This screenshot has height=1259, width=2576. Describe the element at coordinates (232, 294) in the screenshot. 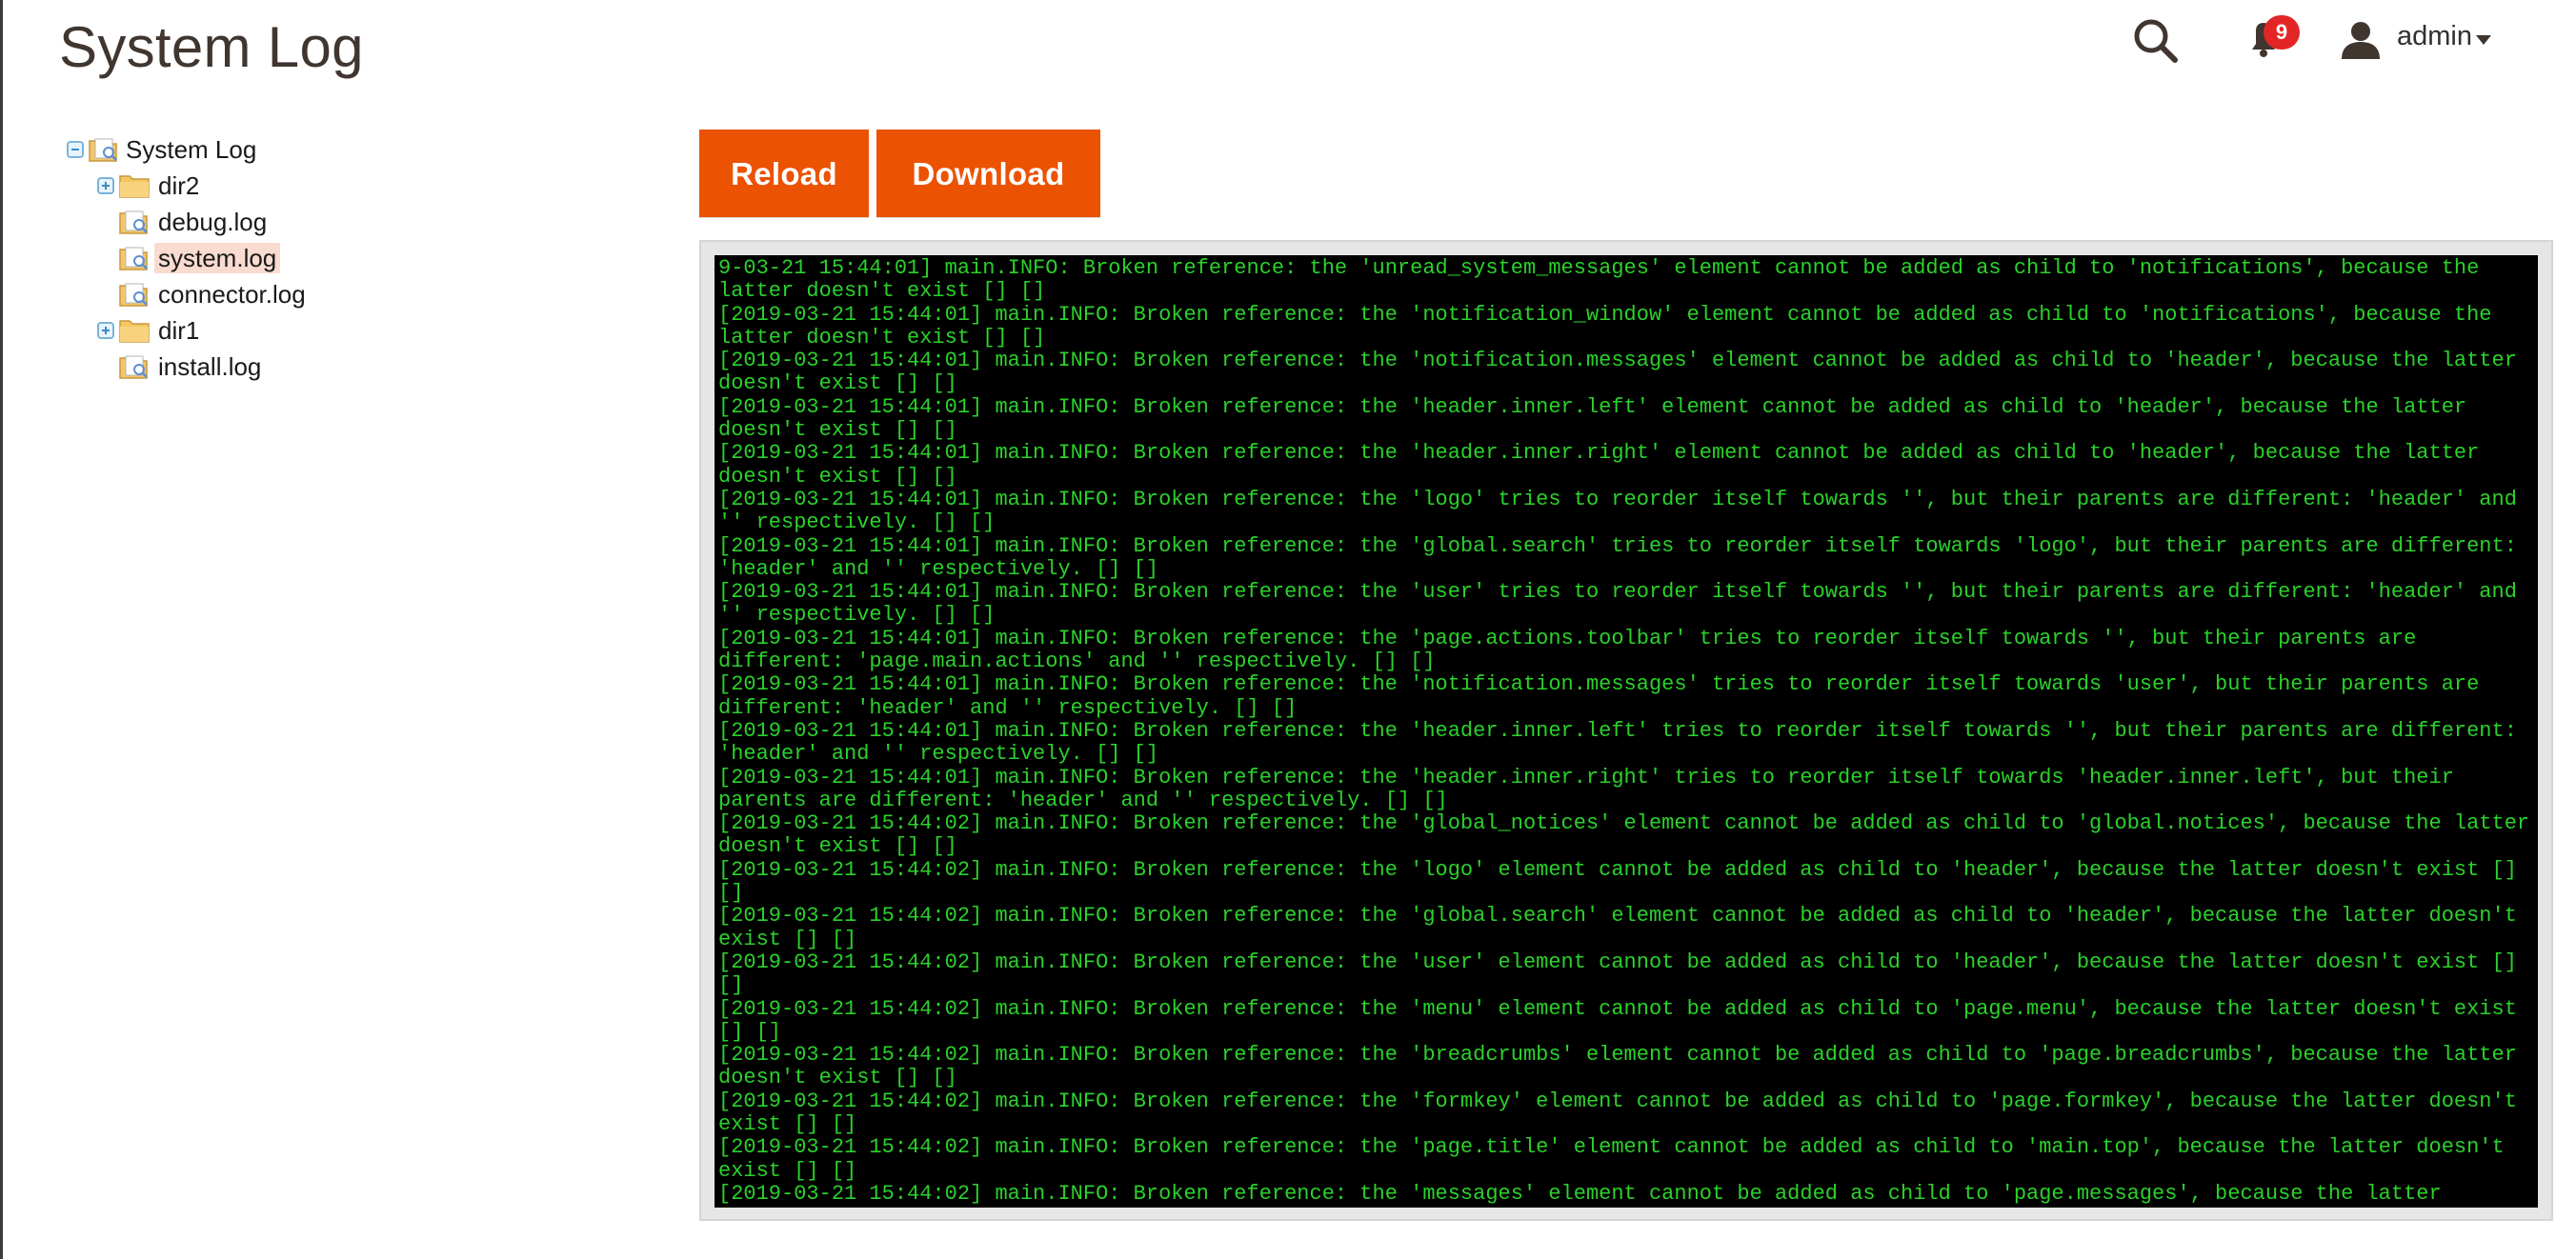

I see `tree-item-label: connector.log` at that location.